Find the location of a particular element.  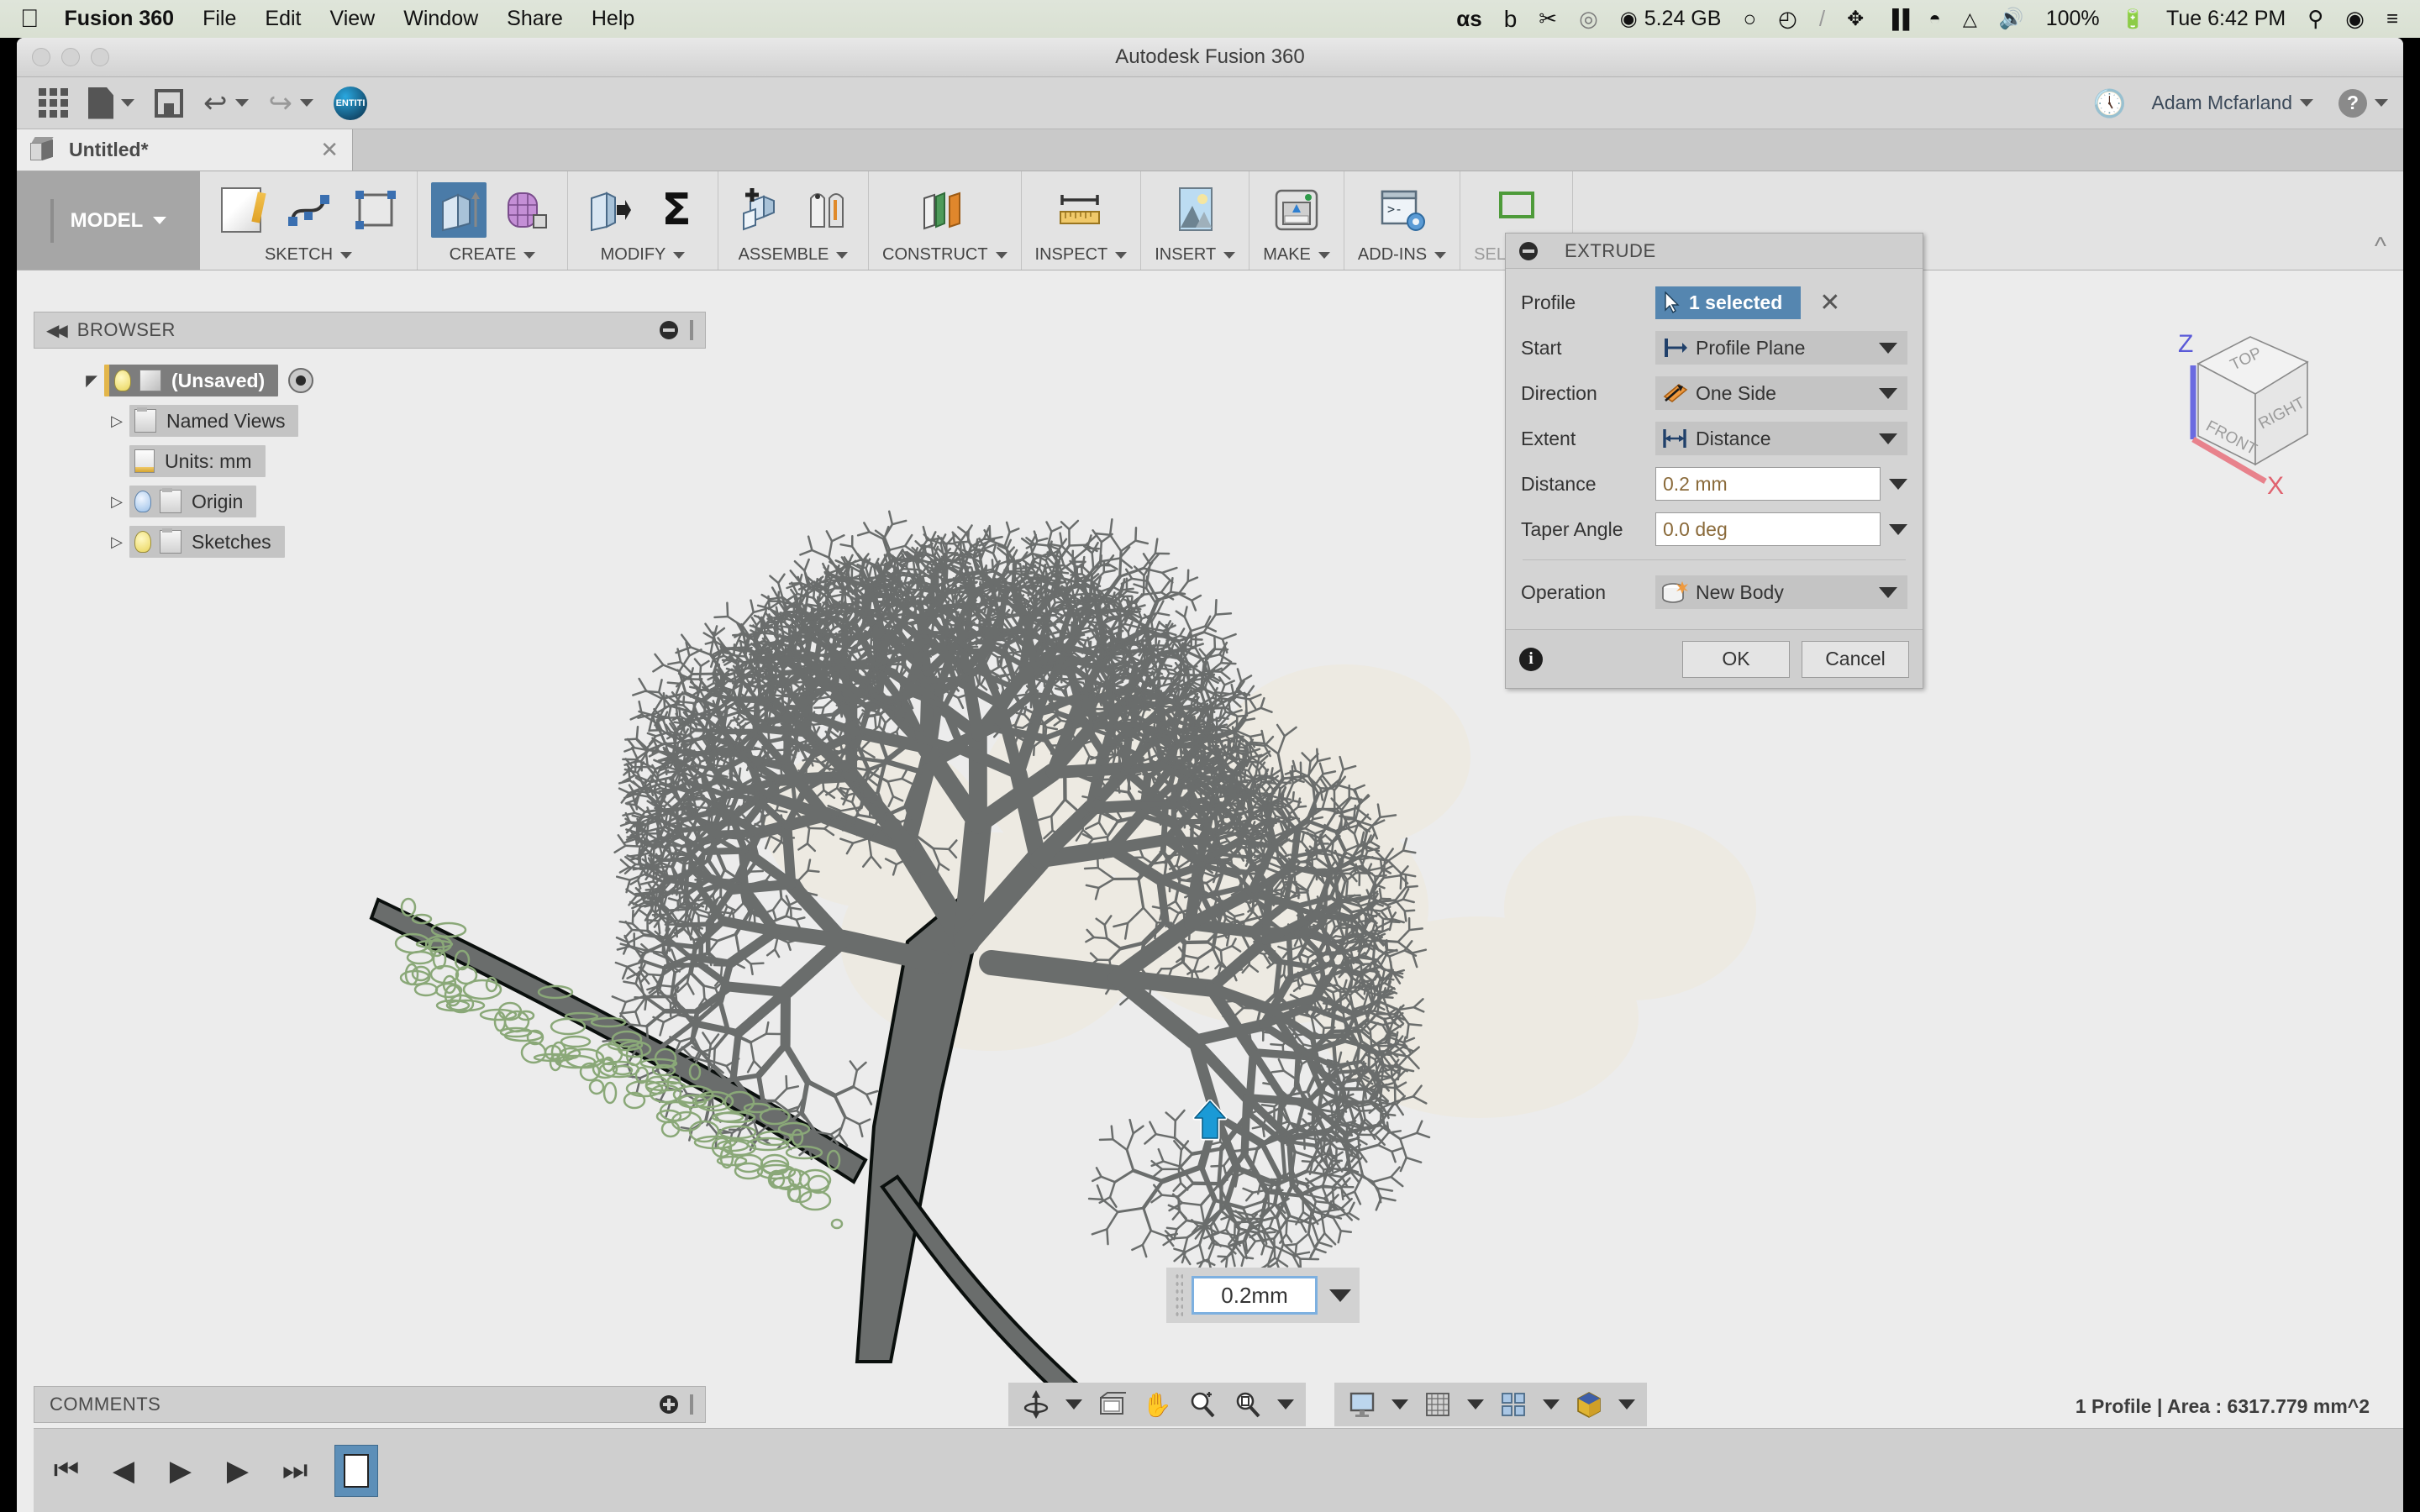

distance-value-field: 0.2 mm is located at coordinates (1768, 484).